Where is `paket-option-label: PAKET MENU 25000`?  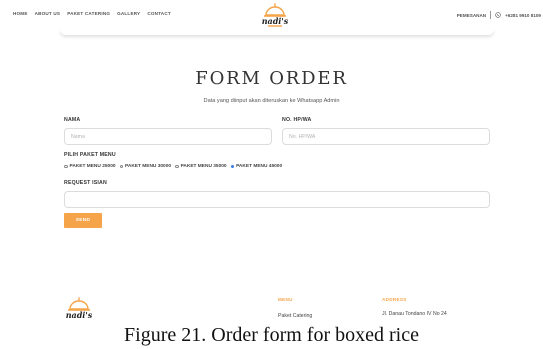 paket-option-label: PAKET MENU 25000 is located at coordinates (92, 166).